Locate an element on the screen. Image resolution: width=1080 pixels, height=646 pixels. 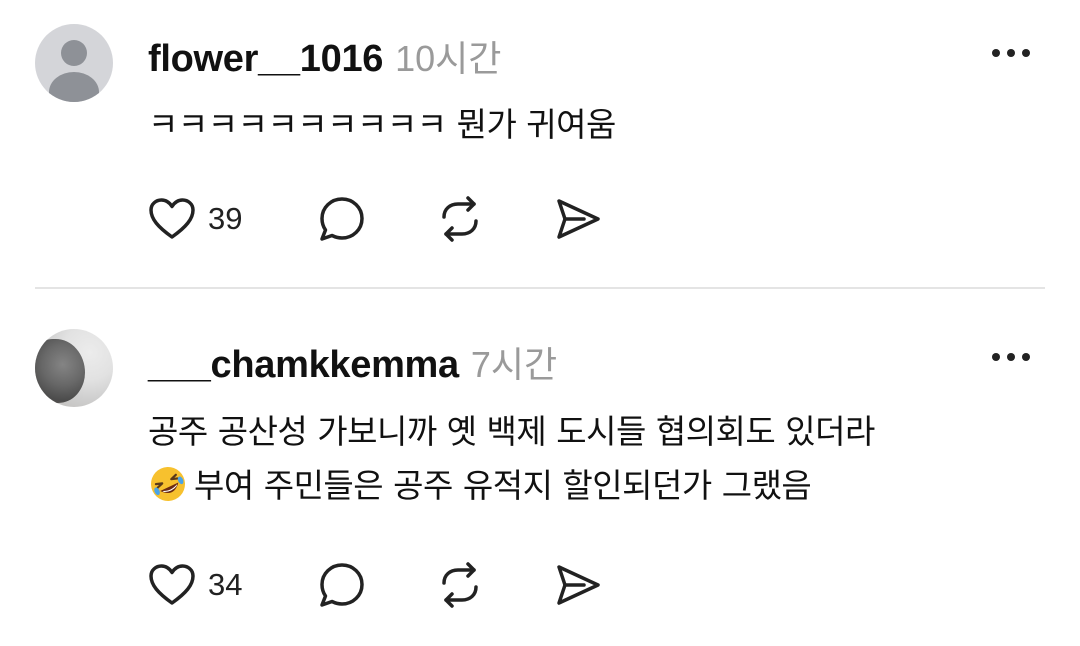
action-bar: 34 is located at coordinates (375, 585).